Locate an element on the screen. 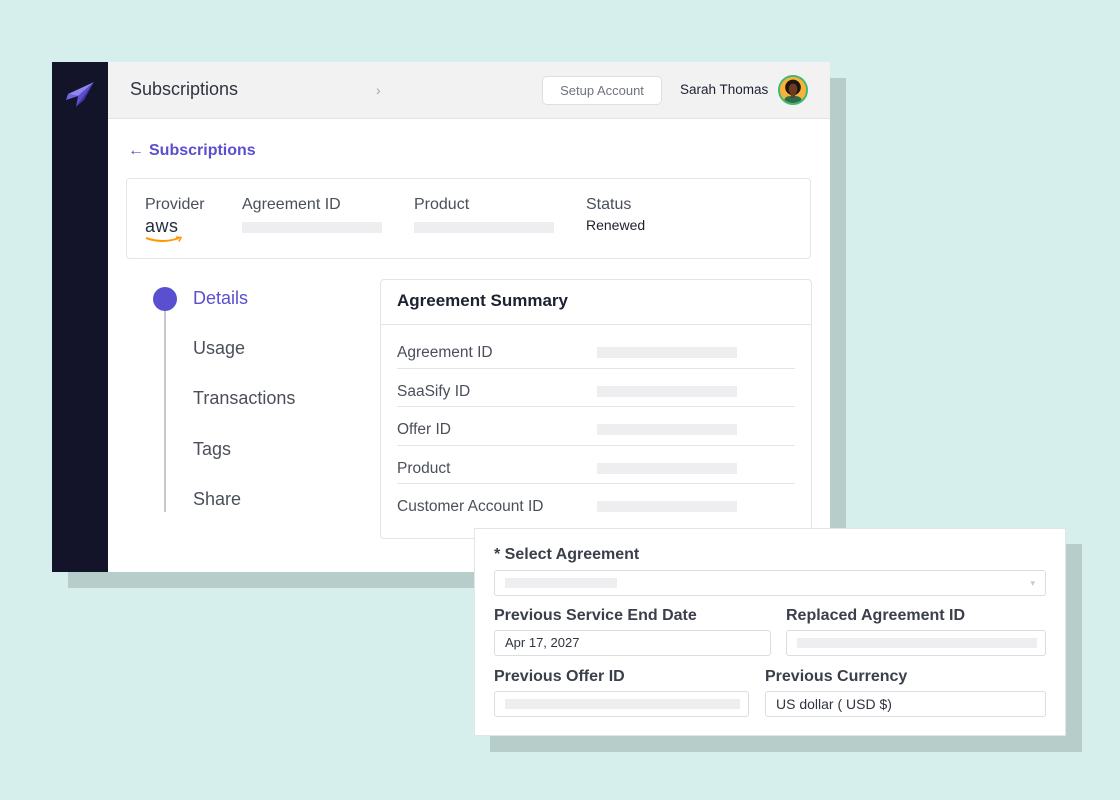 The width and height of the screenshot is (1120, 800). select-agreement-value-placeholder is located at coordinates (561, 583).